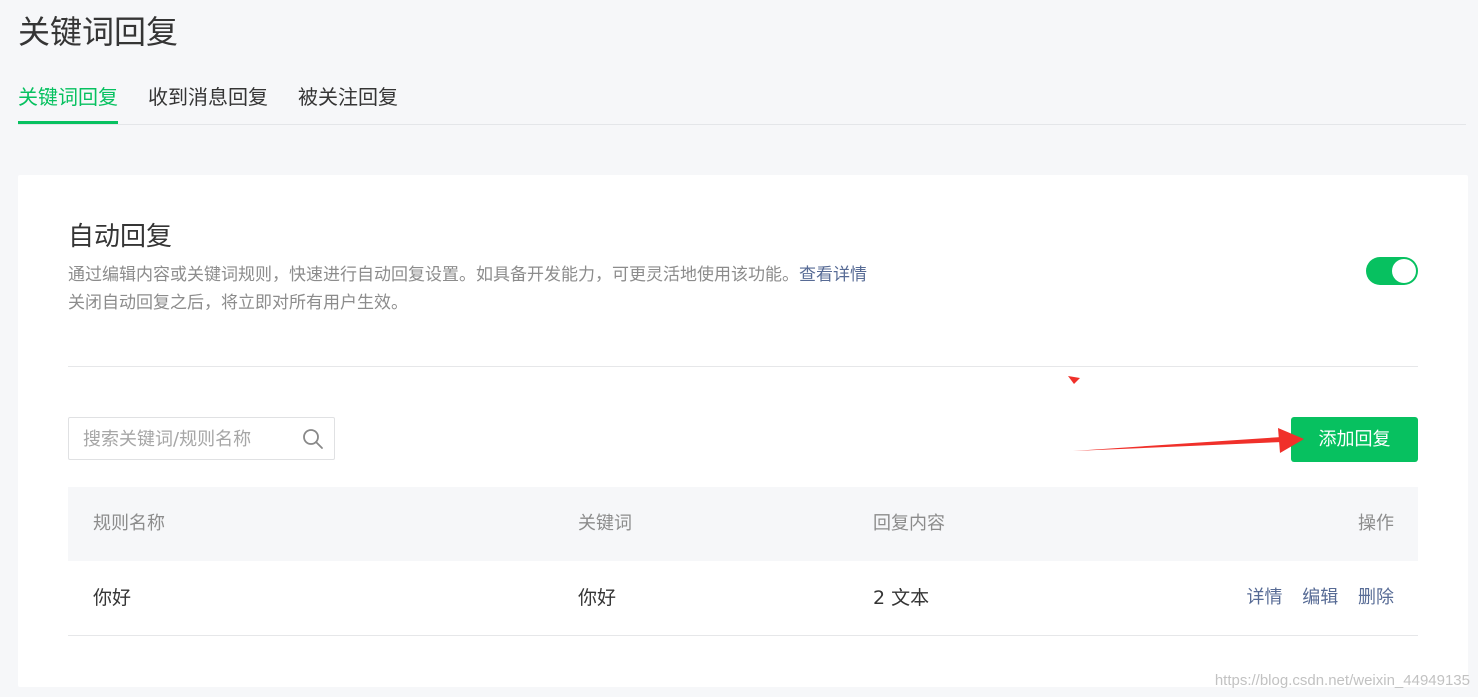  I want to click on cell-keyword: 你好, so click(597, 598).